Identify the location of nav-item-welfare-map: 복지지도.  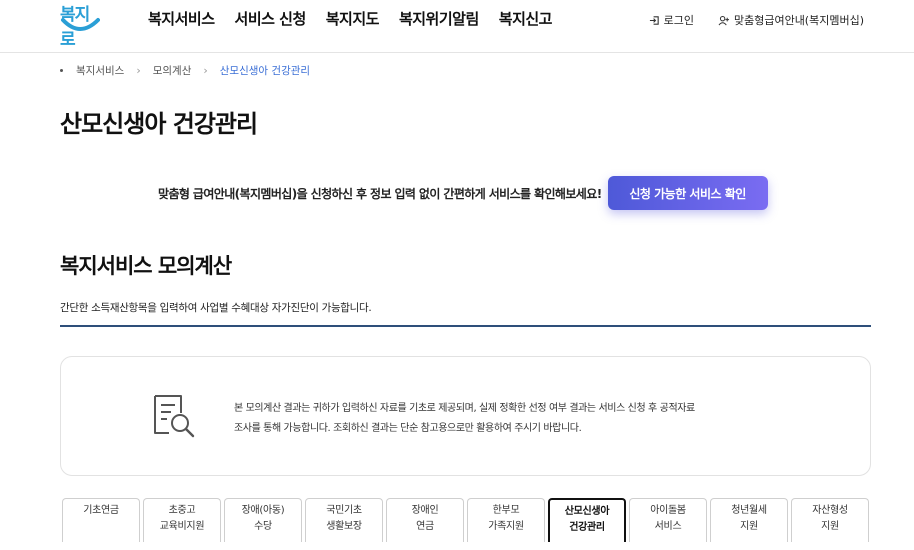
(353, 18).